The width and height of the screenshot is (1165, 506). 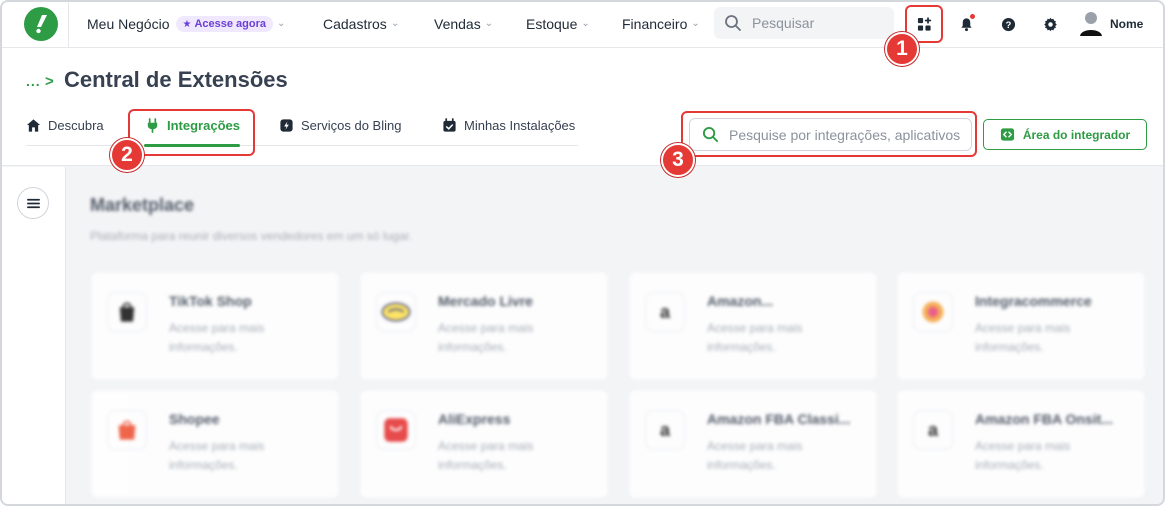 What do you see at coordinates (933, 312) in the screenshot?
I see `integracommerce-logo-icon` at bounding box center [933, 312].